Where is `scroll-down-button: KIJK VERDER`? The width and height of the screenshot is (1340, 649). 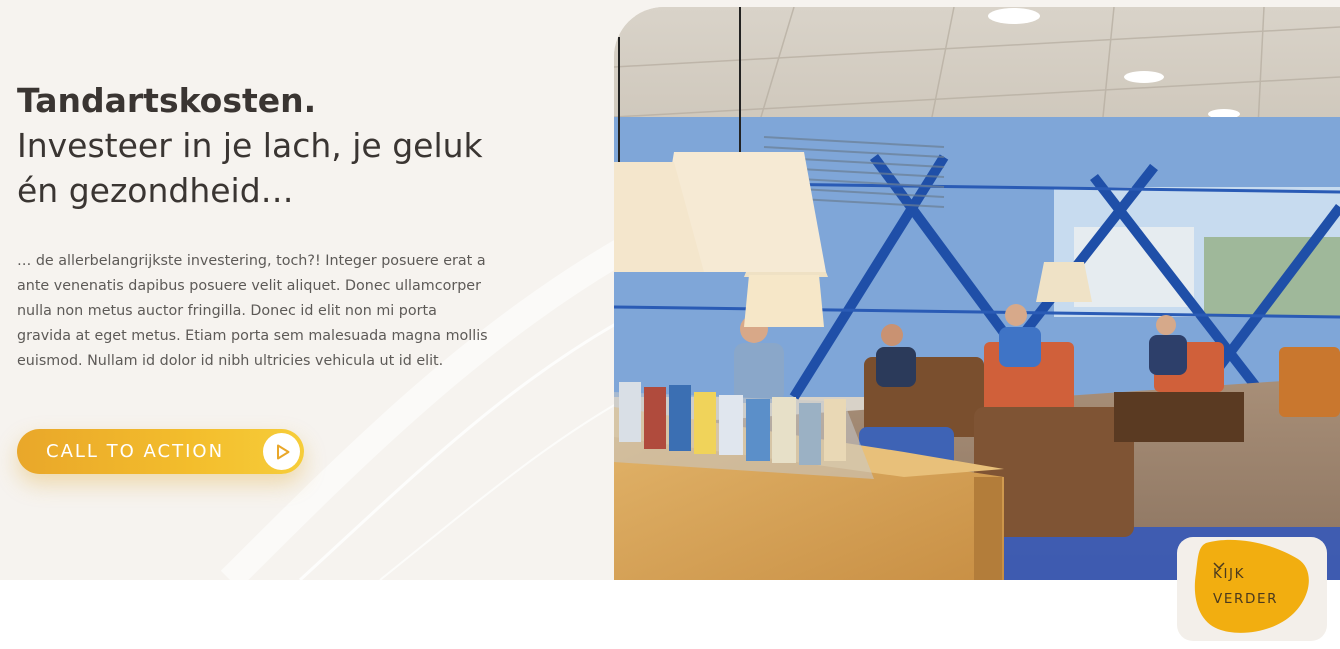 scroll-down-button: KIJK VERDER is located at coordinates (1252, 586).